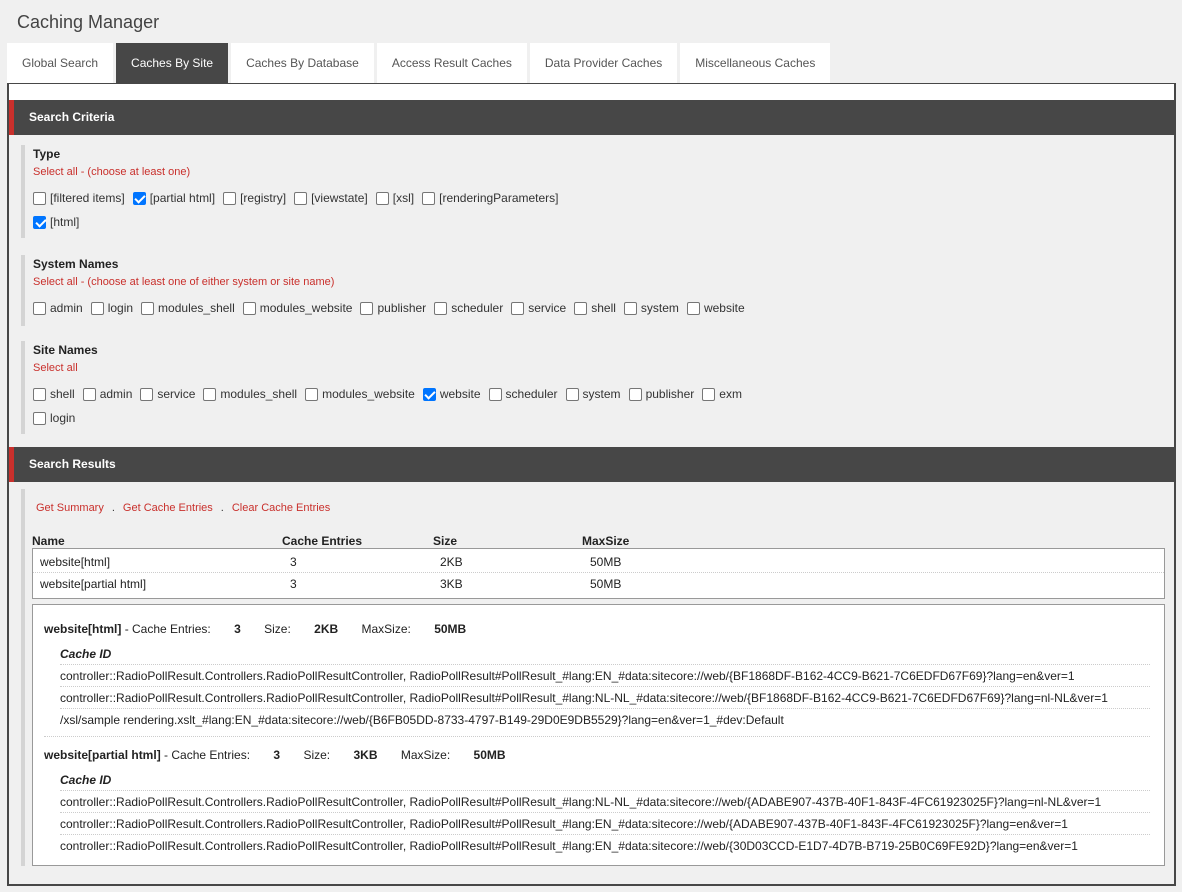 The height and width of the screenshot is (892, 1182). I want to click on system-option-shell: shell, so click(595, 308).